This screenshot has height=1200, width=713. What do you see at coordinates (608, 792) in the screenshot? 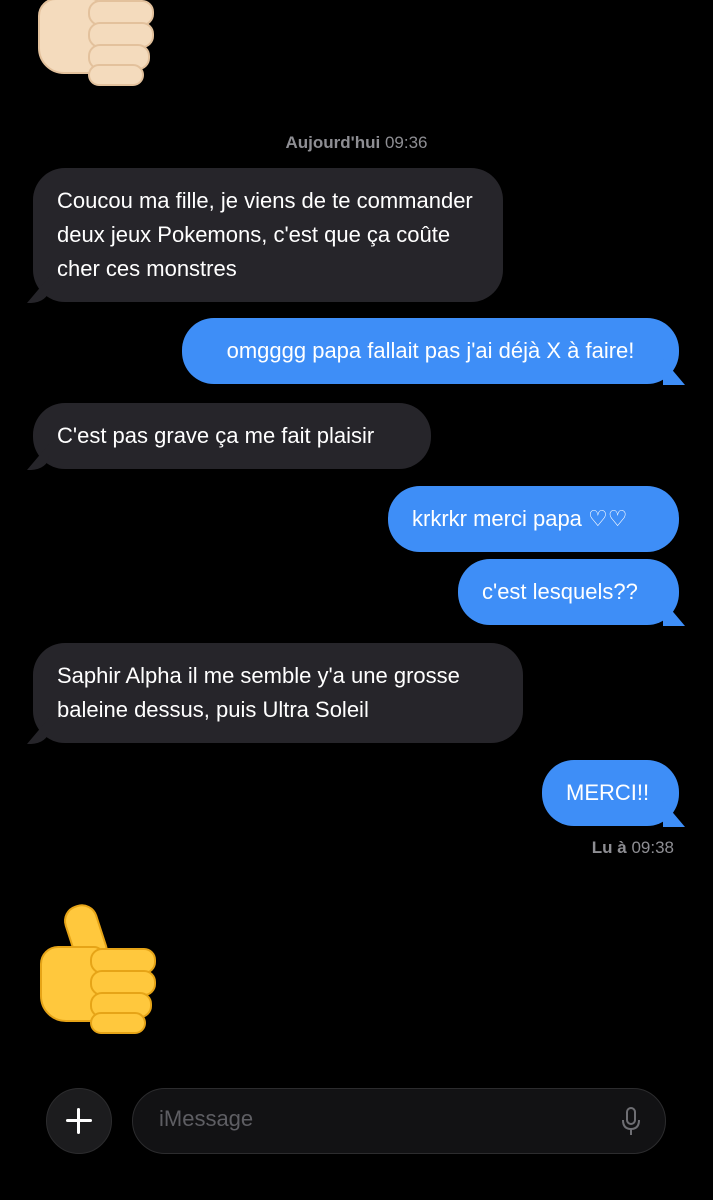
I see `message-text: MERCI!!` at bounding box center [608, 792].